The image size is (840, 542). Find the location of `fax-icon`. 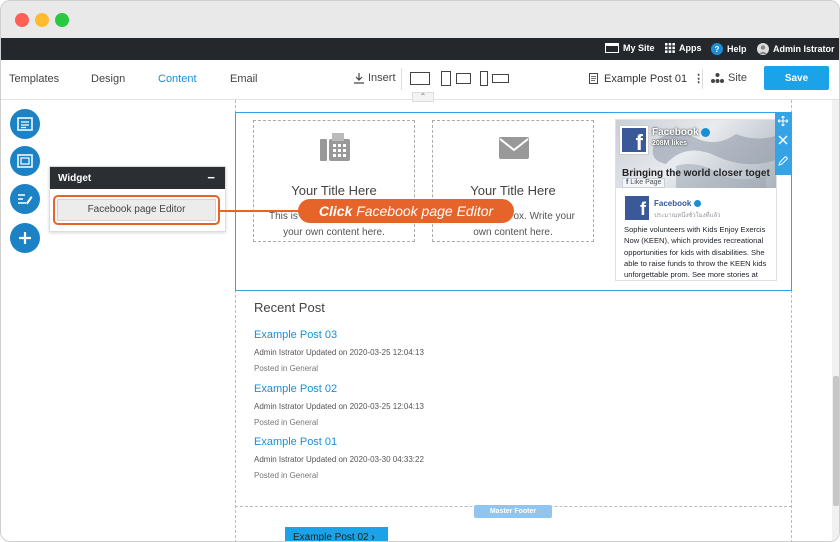

fax-icon is located at coordinates (335, 147).